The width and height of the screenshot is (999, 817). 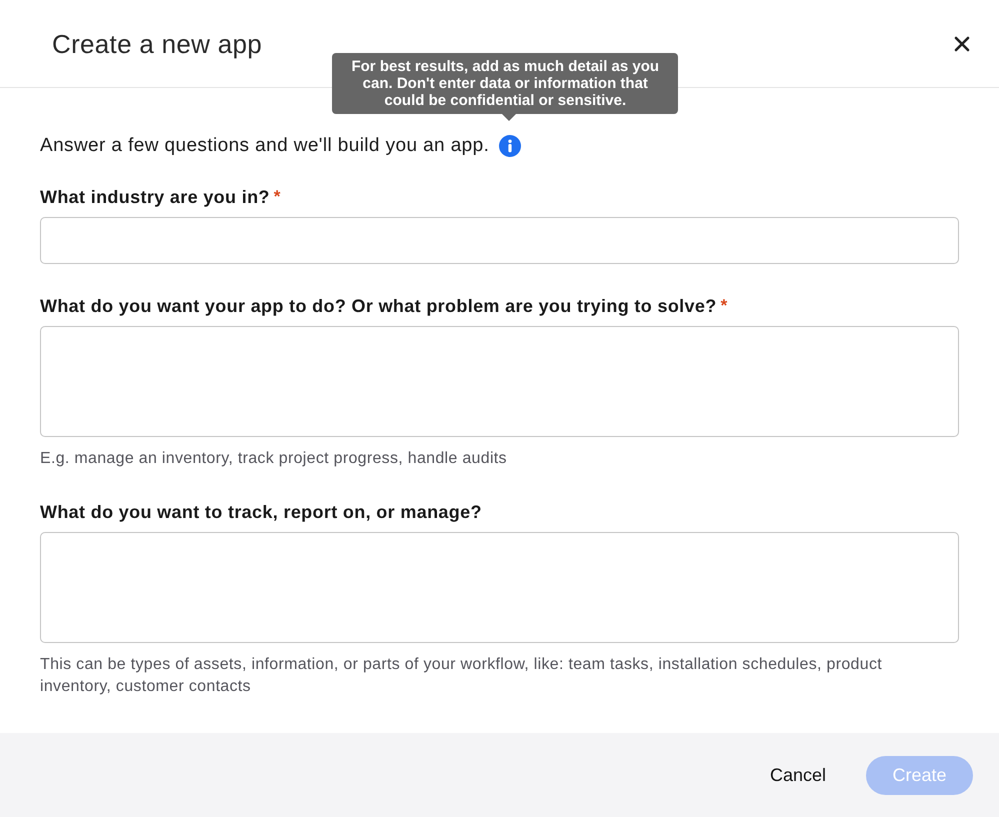 What do you see at coordinates (509, 117) in the screenshot?
I see `tooltip-pointer-icon` at bounding box center [509, 117].